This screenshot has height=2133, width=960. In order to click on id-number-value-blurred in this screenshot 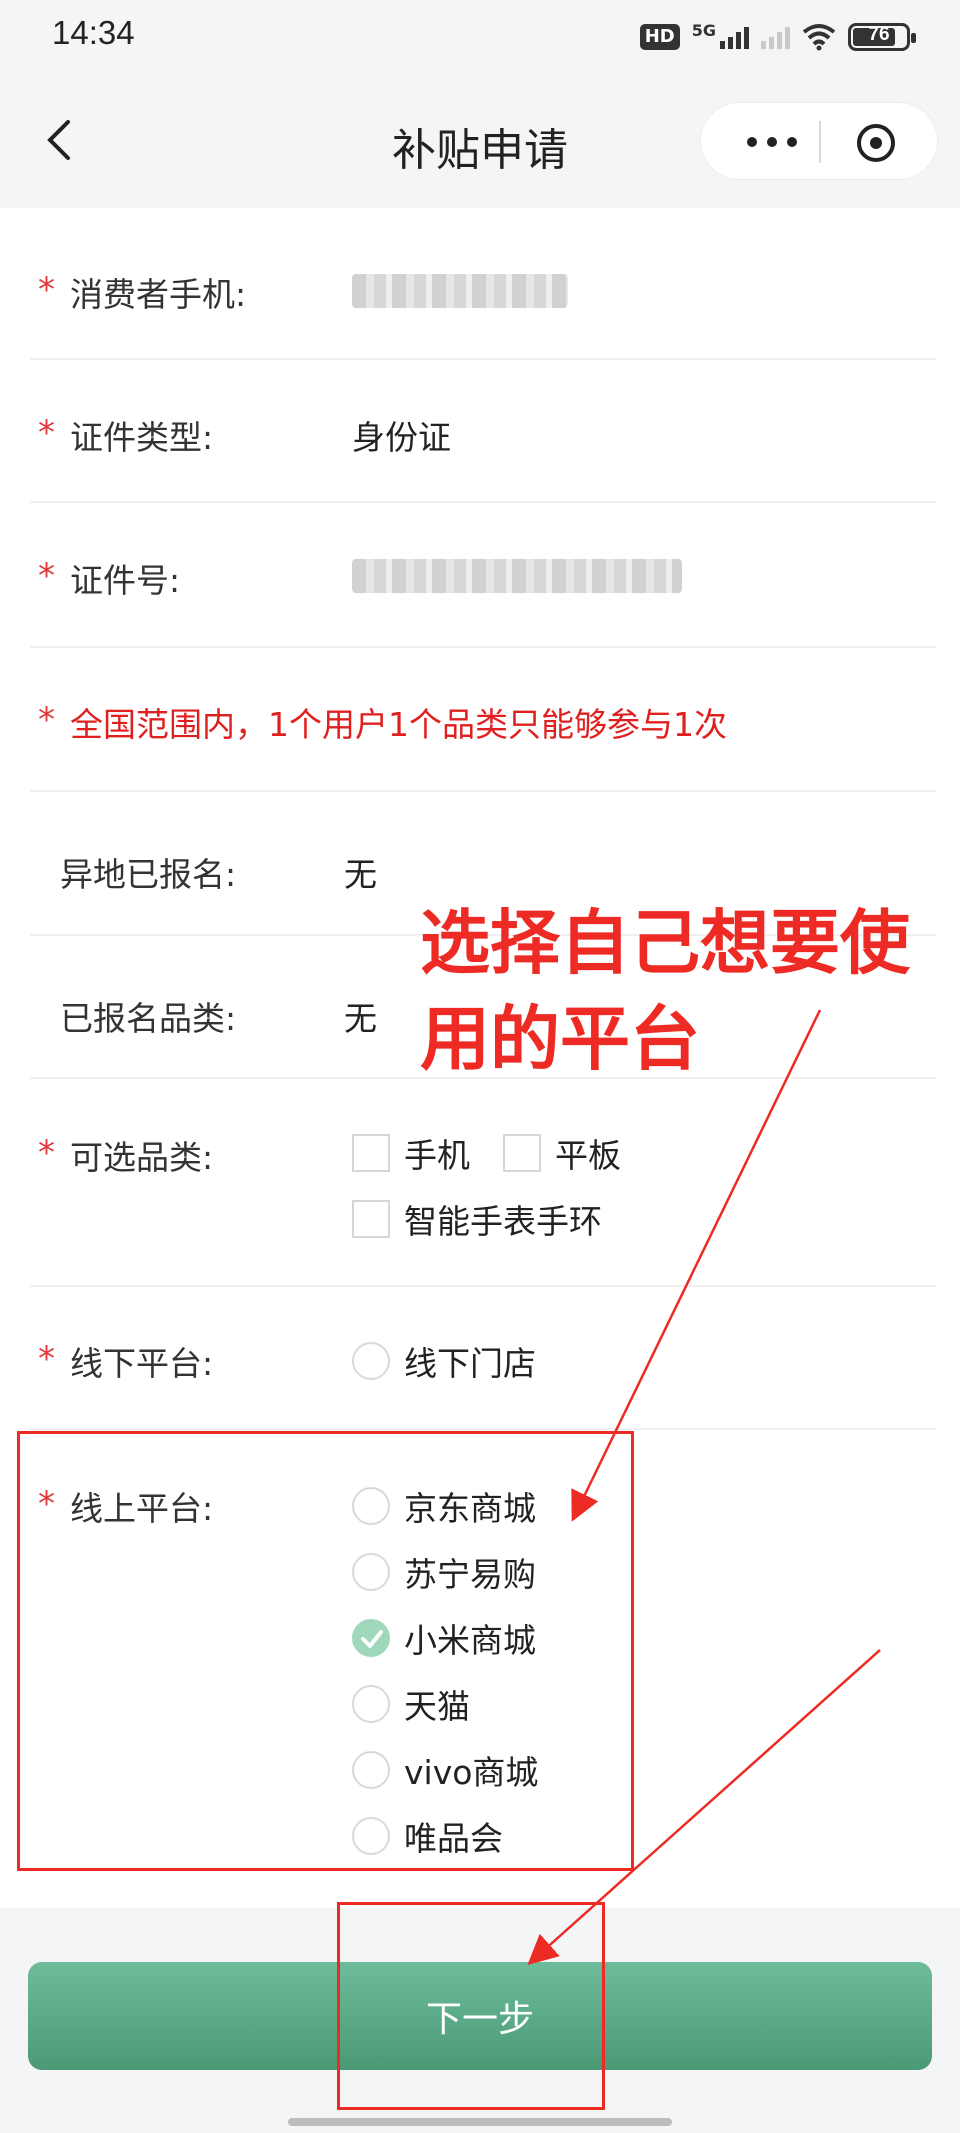, I will do `click(517, 576)`.